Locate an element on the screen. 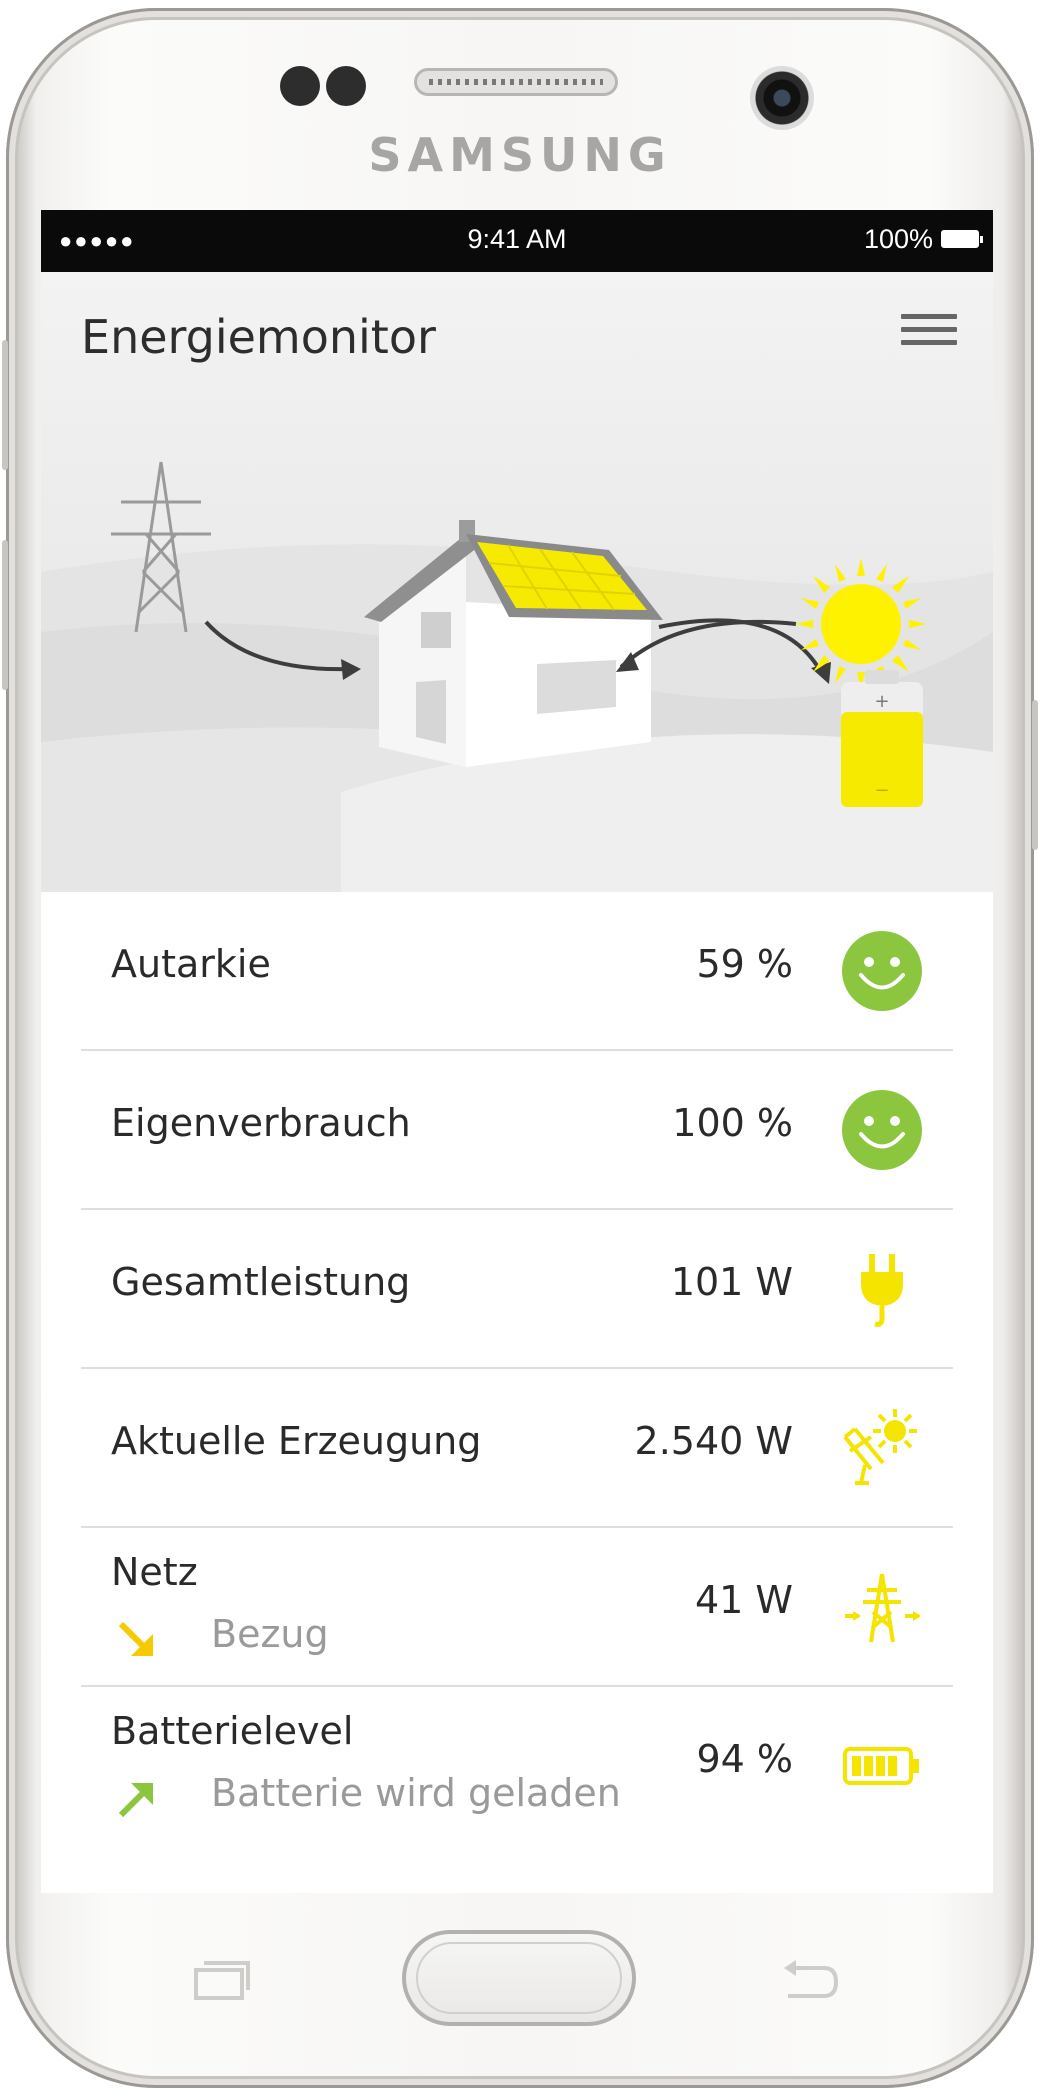 This screenshot has width=1040, height=2096. brand-logo: SAMSUNG is located at coordinates (520, 155).